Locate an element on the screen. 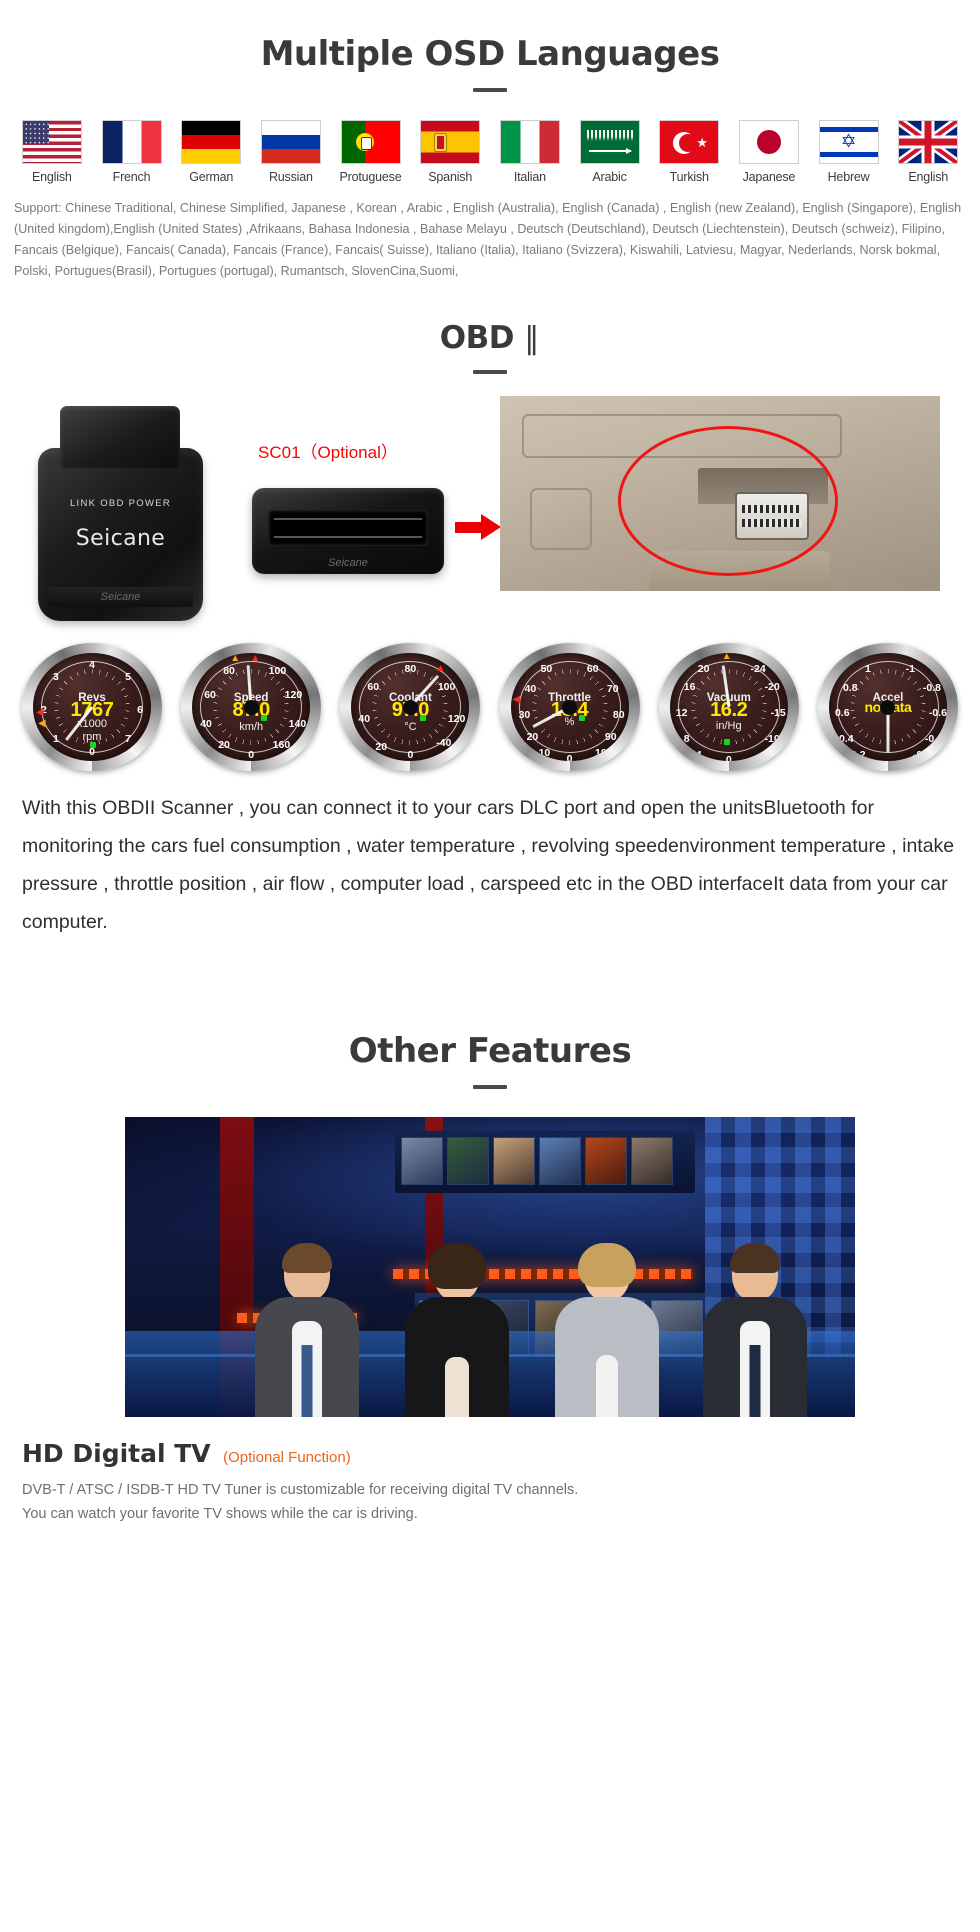 This screenshot has height=1932, width=980. flag-label: Arabic is located at coordinates (609, 177).